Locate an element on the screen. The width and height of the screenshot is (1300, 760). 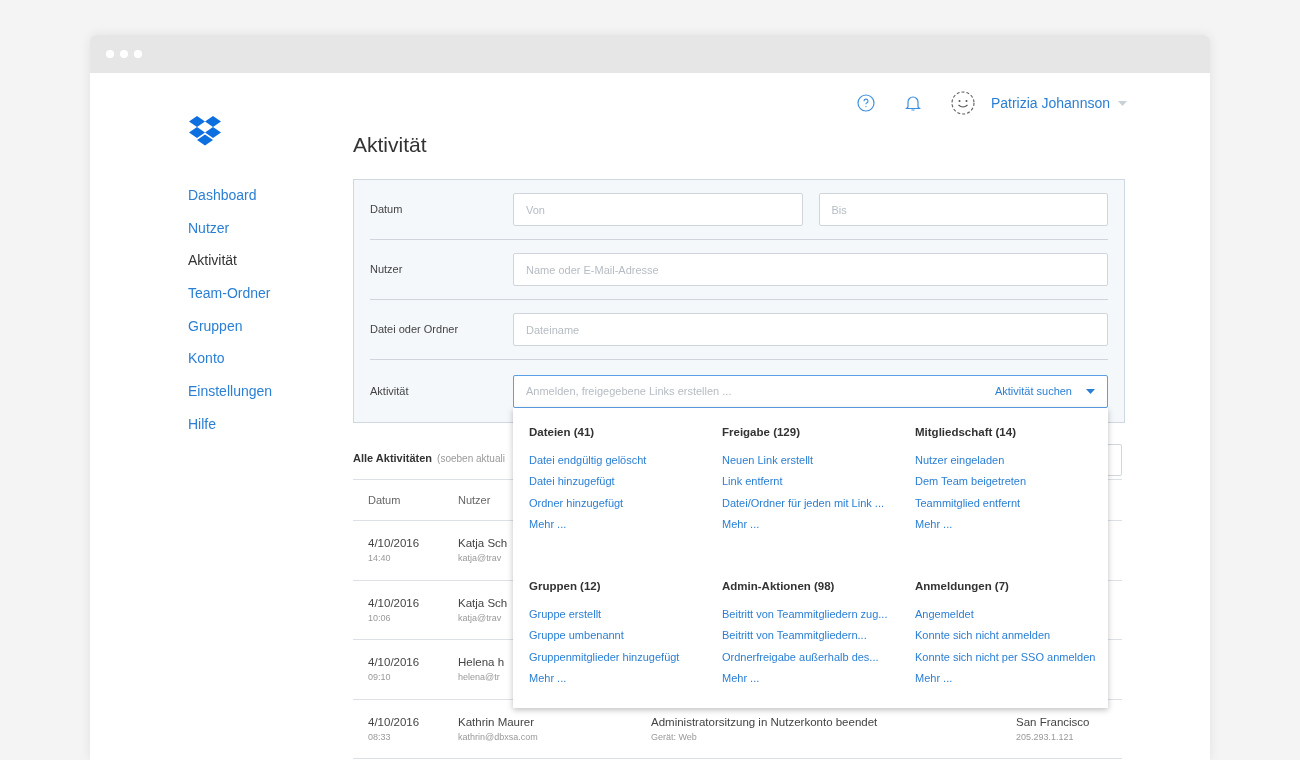
group-heading: Freigabe (129) is located at coordinates (761, 432).